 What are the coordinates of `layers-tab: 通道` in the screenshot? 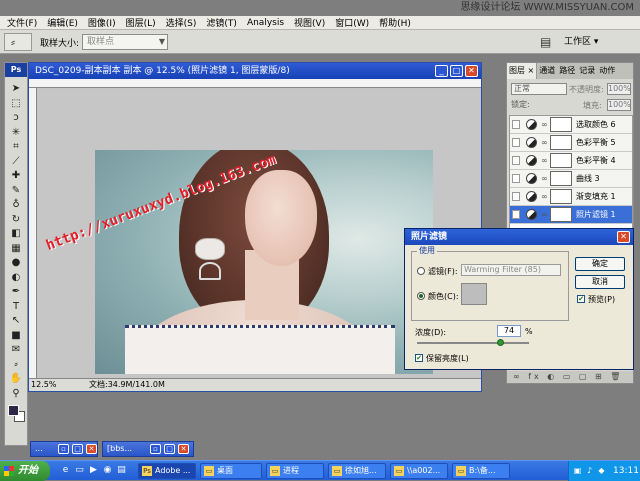 It's located at (547, 71).